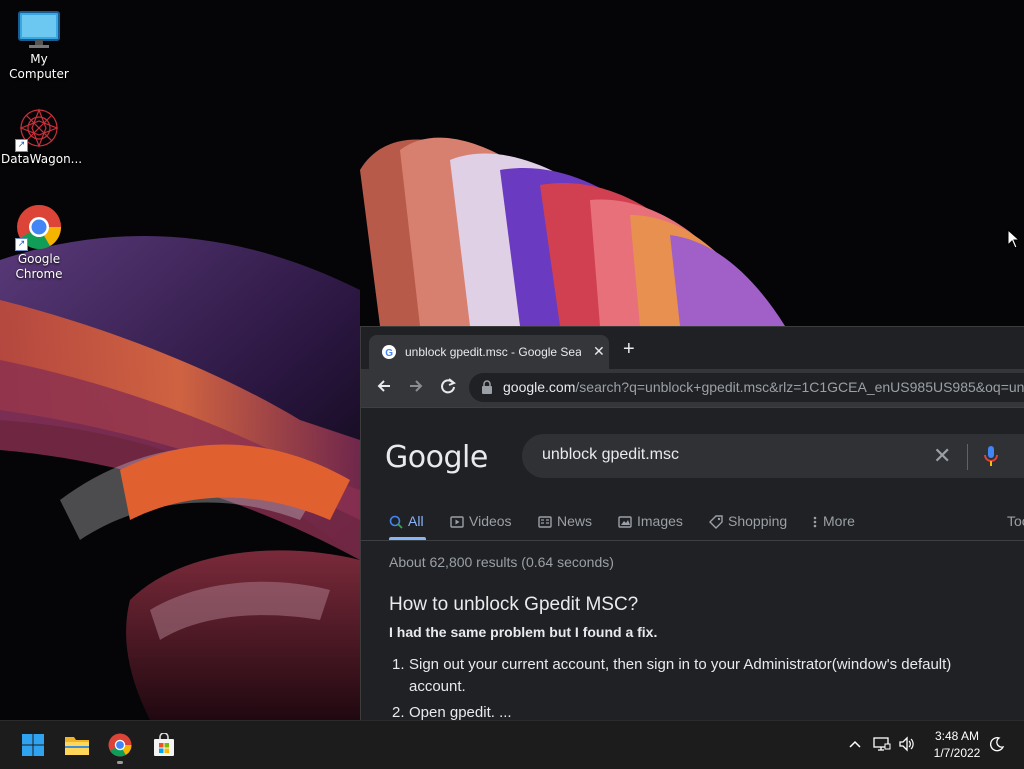 This screenshot has height=769, width=1024. Describe the element at coordinates (773, 456) in the screenshot. I see `search-input: unblock gpedit.msc ✕` at that location.